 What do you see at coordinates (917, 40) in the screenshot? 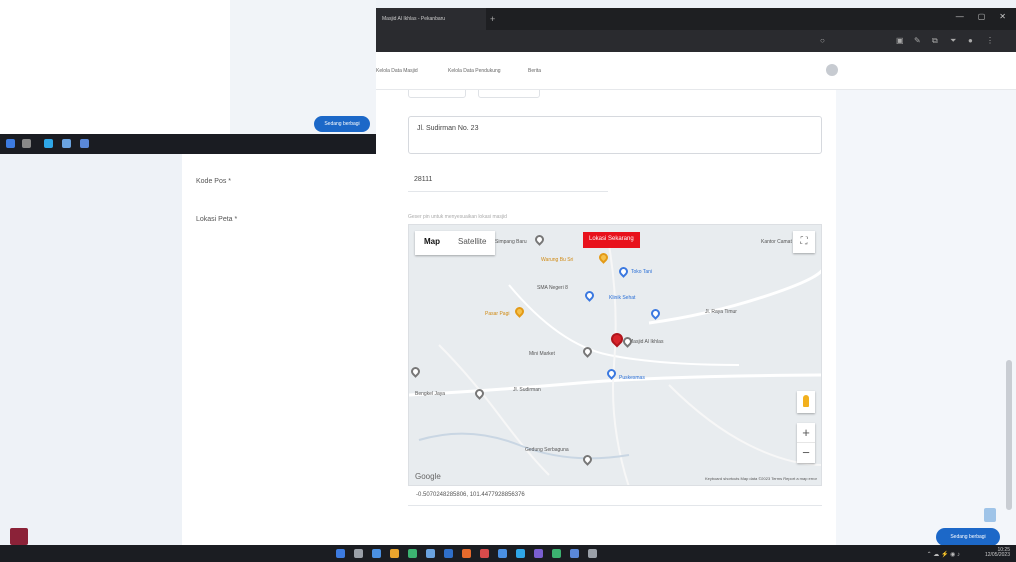
I see `edit-icon: ✎` at bounding box center [917, 40].